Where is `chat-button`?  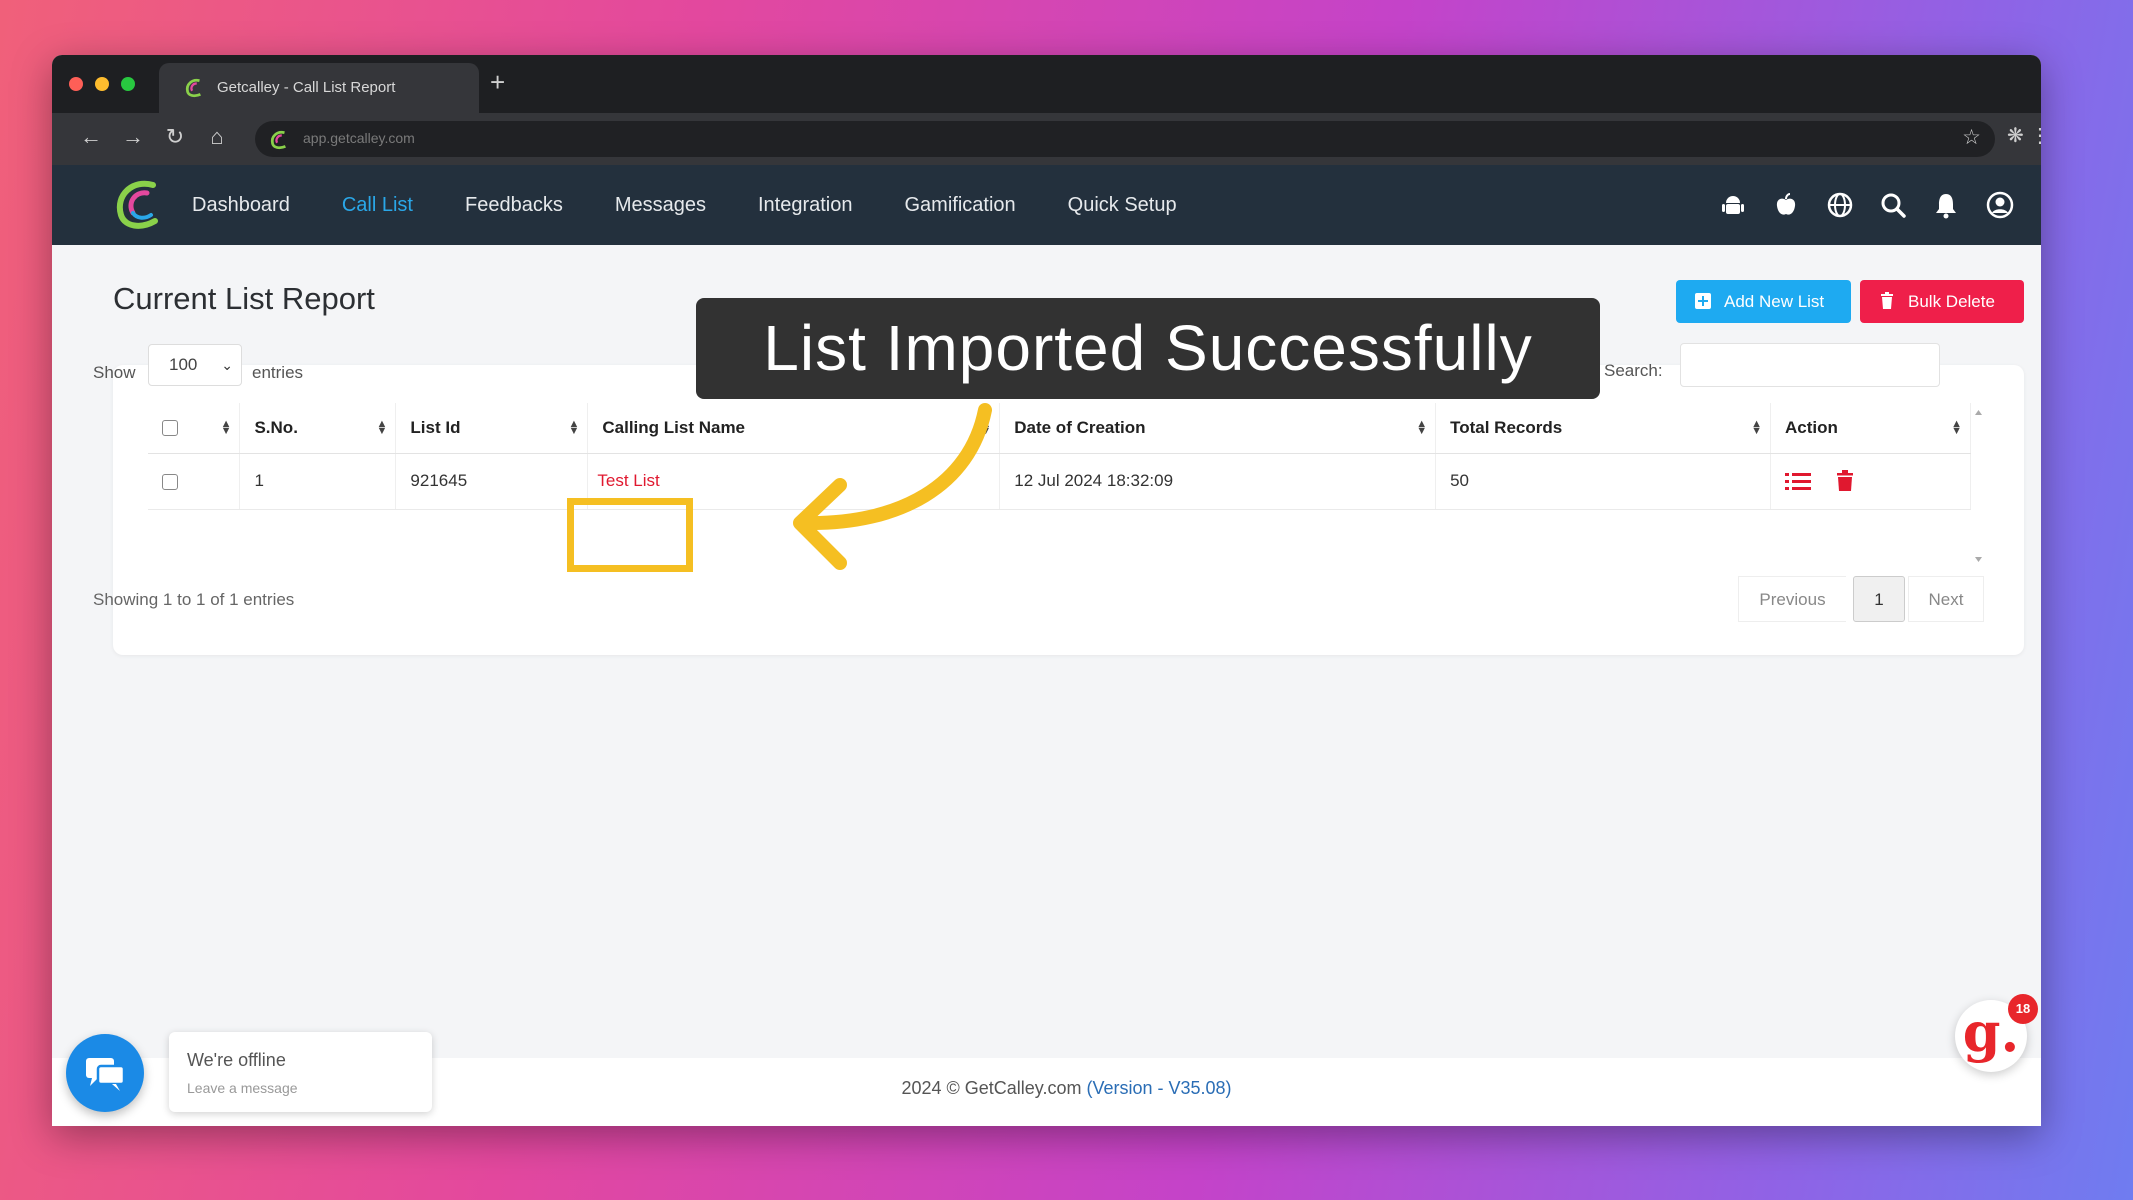 chat-button is located at coordinates (105, 1073).